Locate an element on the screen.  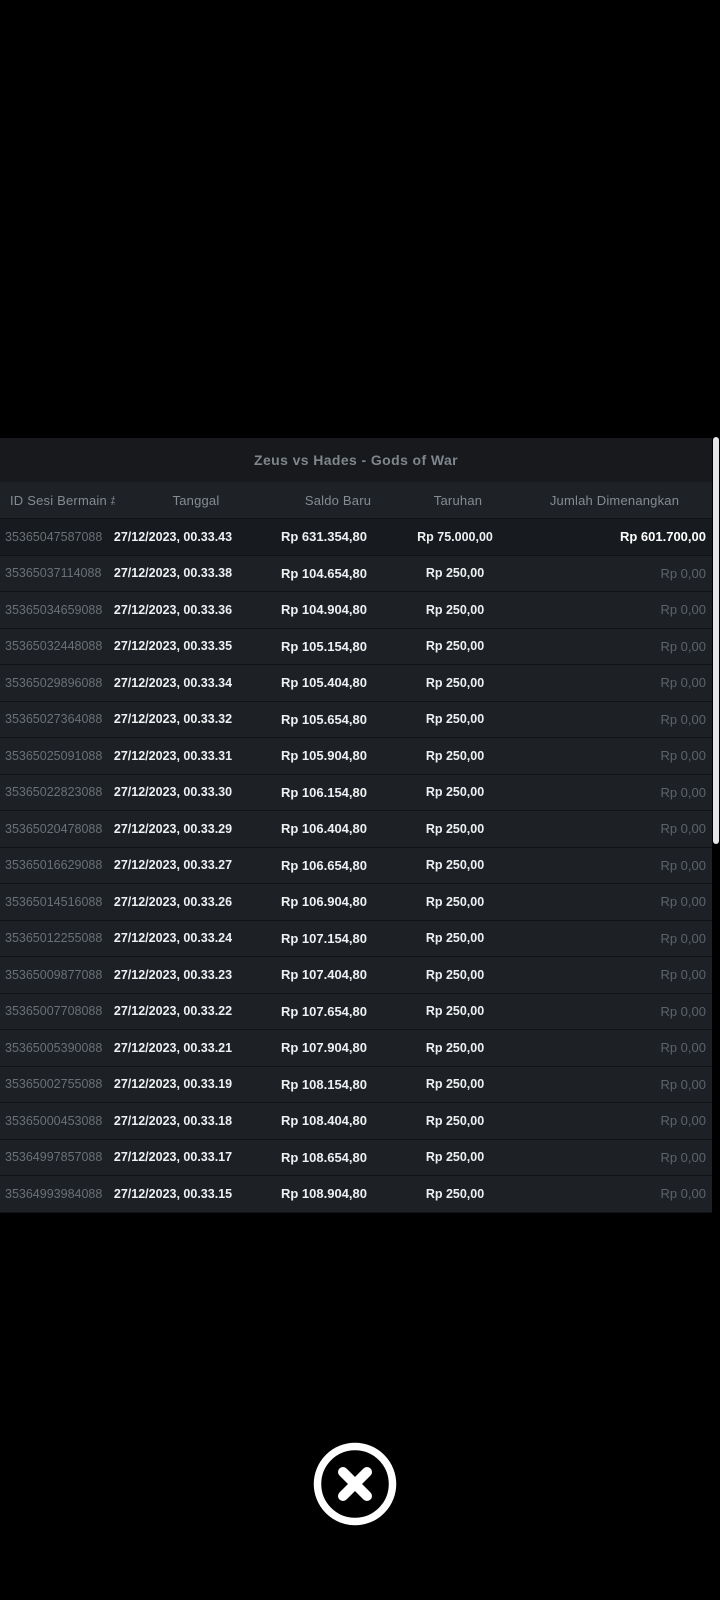
cell-date: 27/12/2023, 00.33.19 is located at coordinates (173, 1084).